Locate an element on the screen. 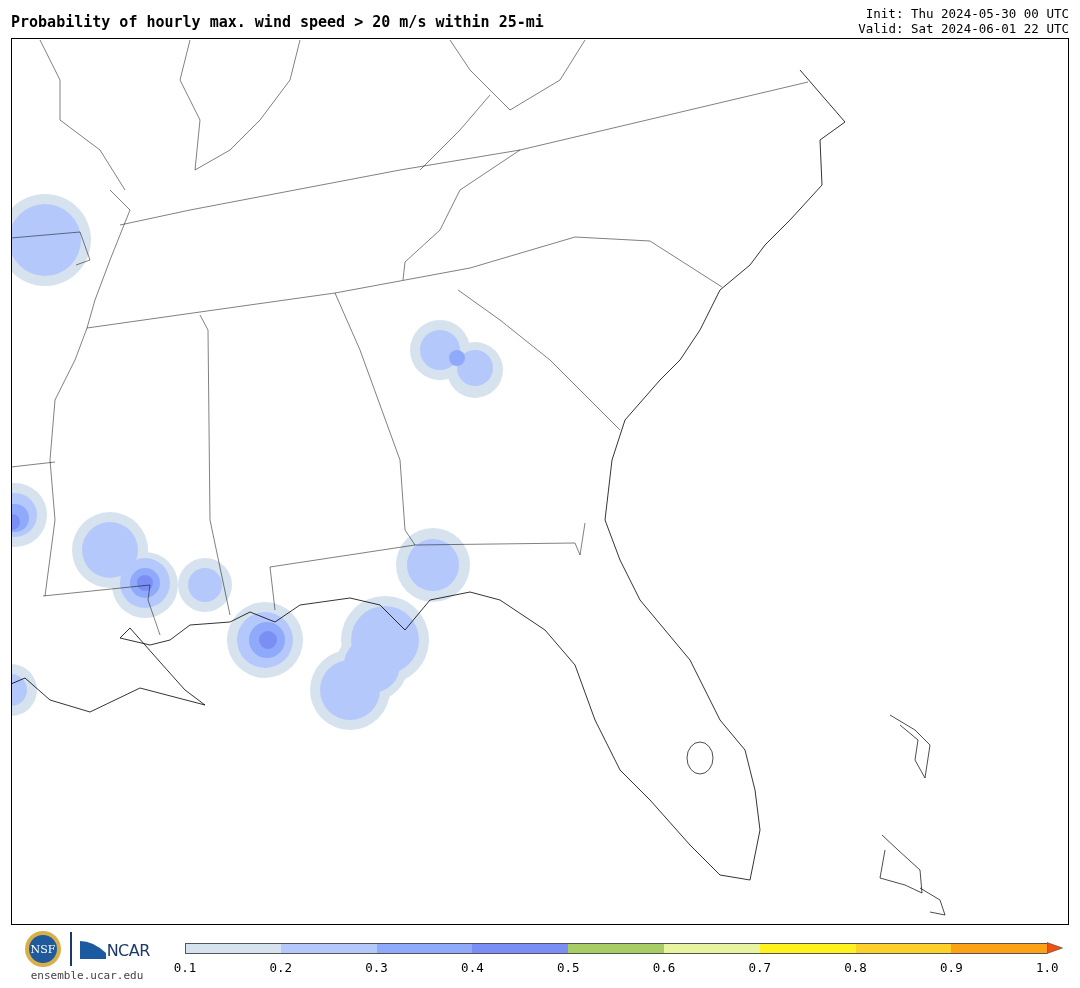 This screenshot has width=1080, height=988. colorbar-tick-label: 0.1 is located at coordinates (185, 967).